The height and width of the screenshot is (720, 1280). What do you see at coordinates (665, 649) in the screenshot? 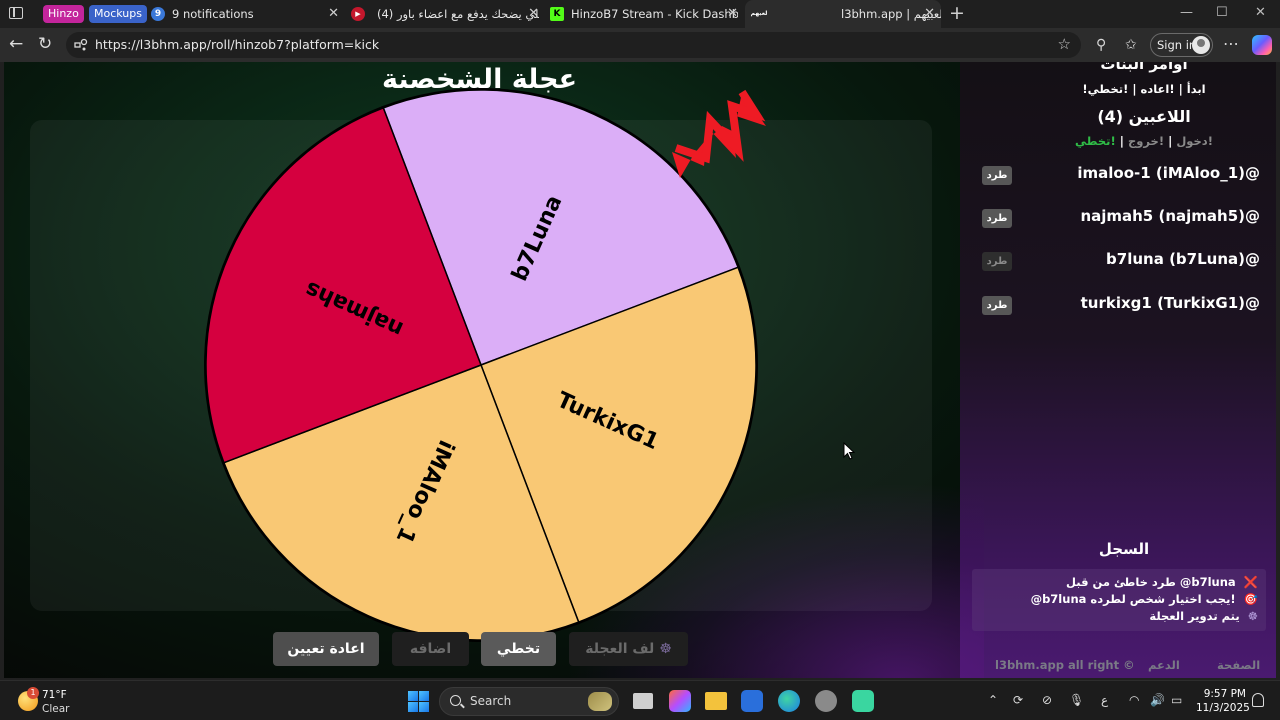
I see `spin-icon: ☸` at bounding box center [665, 649].